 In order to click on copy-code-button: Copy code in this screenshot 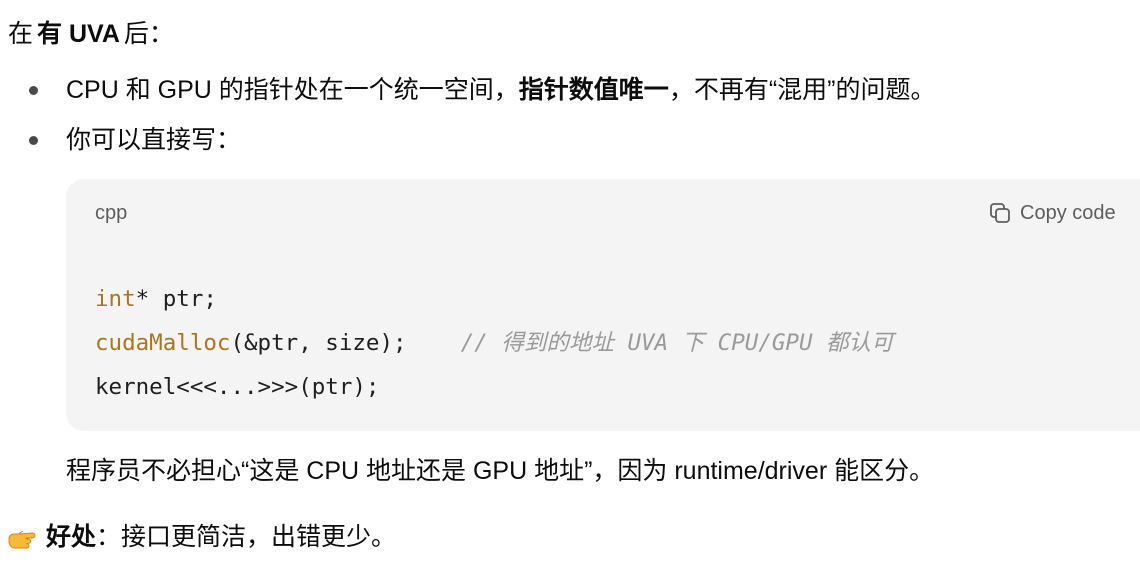, I will do `click(1052, 213)`.